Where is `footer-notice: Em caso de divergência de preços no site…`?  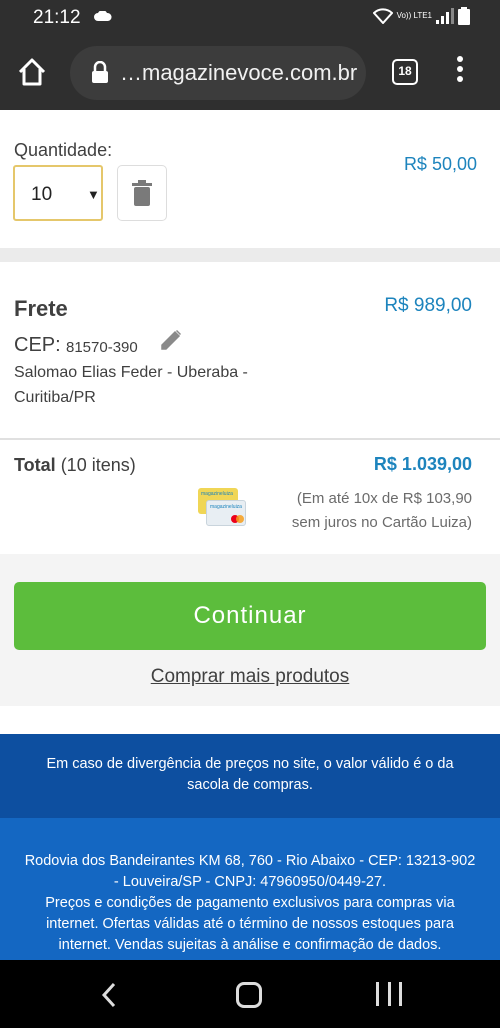 footer-notice: Em caso de divergência de preços no site… is located at coordinates (250, 776).